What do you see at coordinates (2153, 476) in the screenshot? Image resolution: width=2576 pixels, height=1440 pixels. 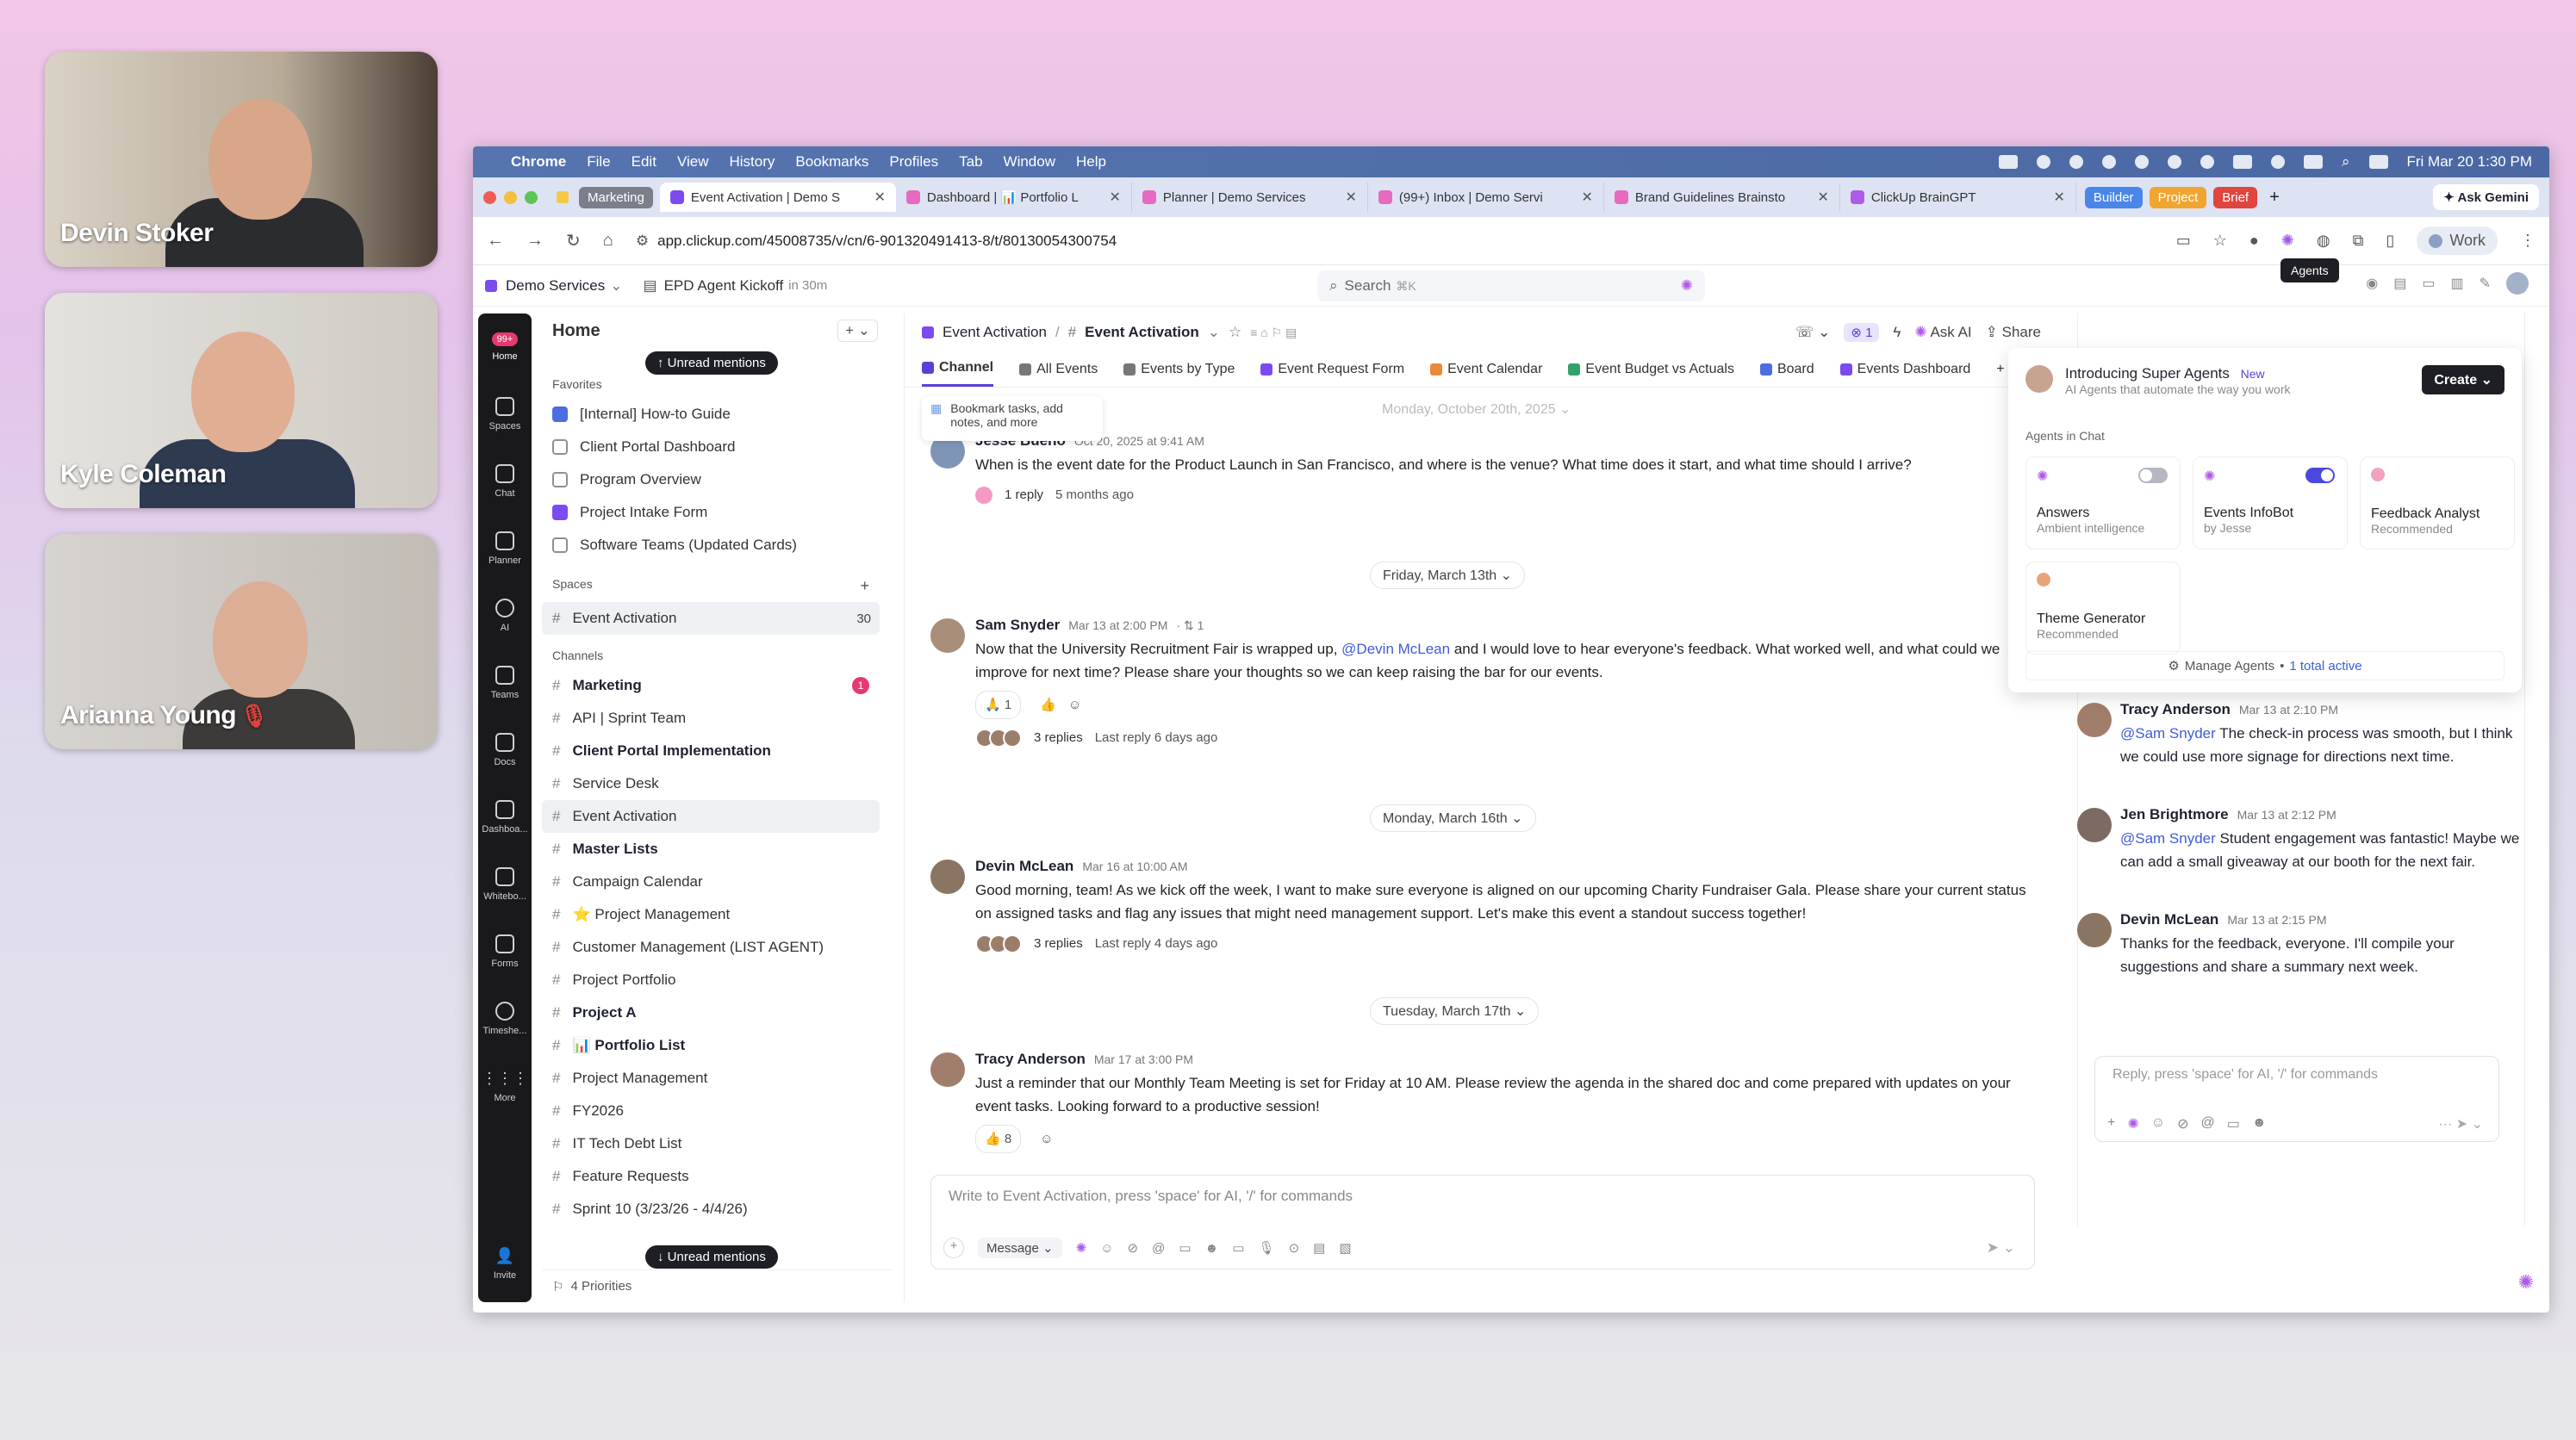 I see `agent-toggle` at bounding box center [2153, 476].